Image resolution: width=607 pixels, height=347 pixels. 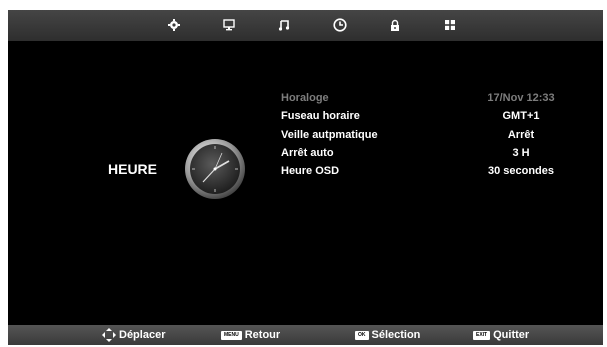 I want to click on setting-label: Horaloge, so click(x=305, y=98).